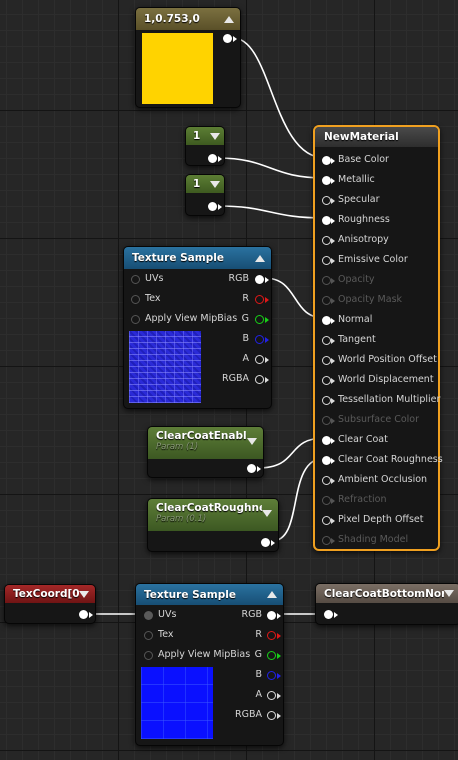 This screenshot has width=458, height=760. What do you see at coordinates (204, 654) in the screenshot?
I see `input-label-mipbias: Apply View MipBias` at bounding box center [204, 654].